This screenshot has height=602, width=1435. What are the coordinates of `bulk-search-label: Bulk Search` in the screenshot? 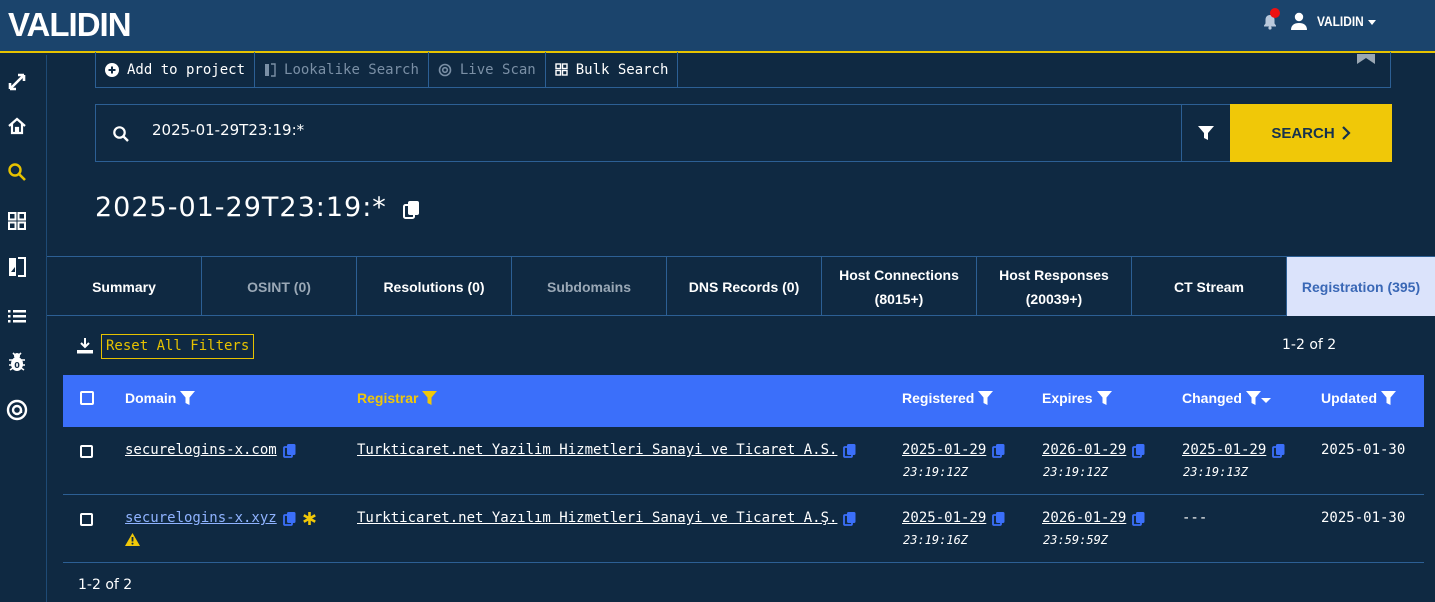 It's located at (622, 69).